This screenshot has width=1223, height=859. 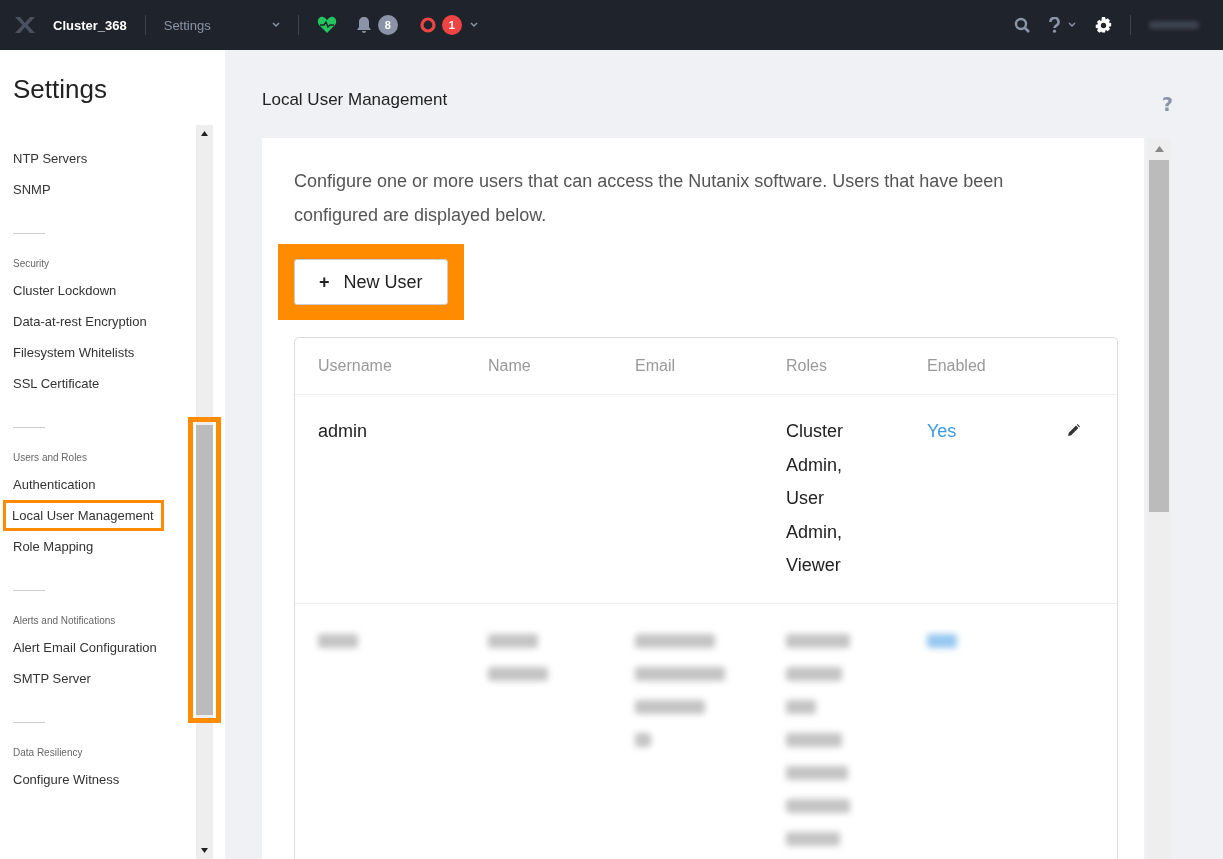 What do you see at coordinates (48, 752) in the screenshot?
I see `section-heading: Data Resiliency` at bounding box center [48, 752].